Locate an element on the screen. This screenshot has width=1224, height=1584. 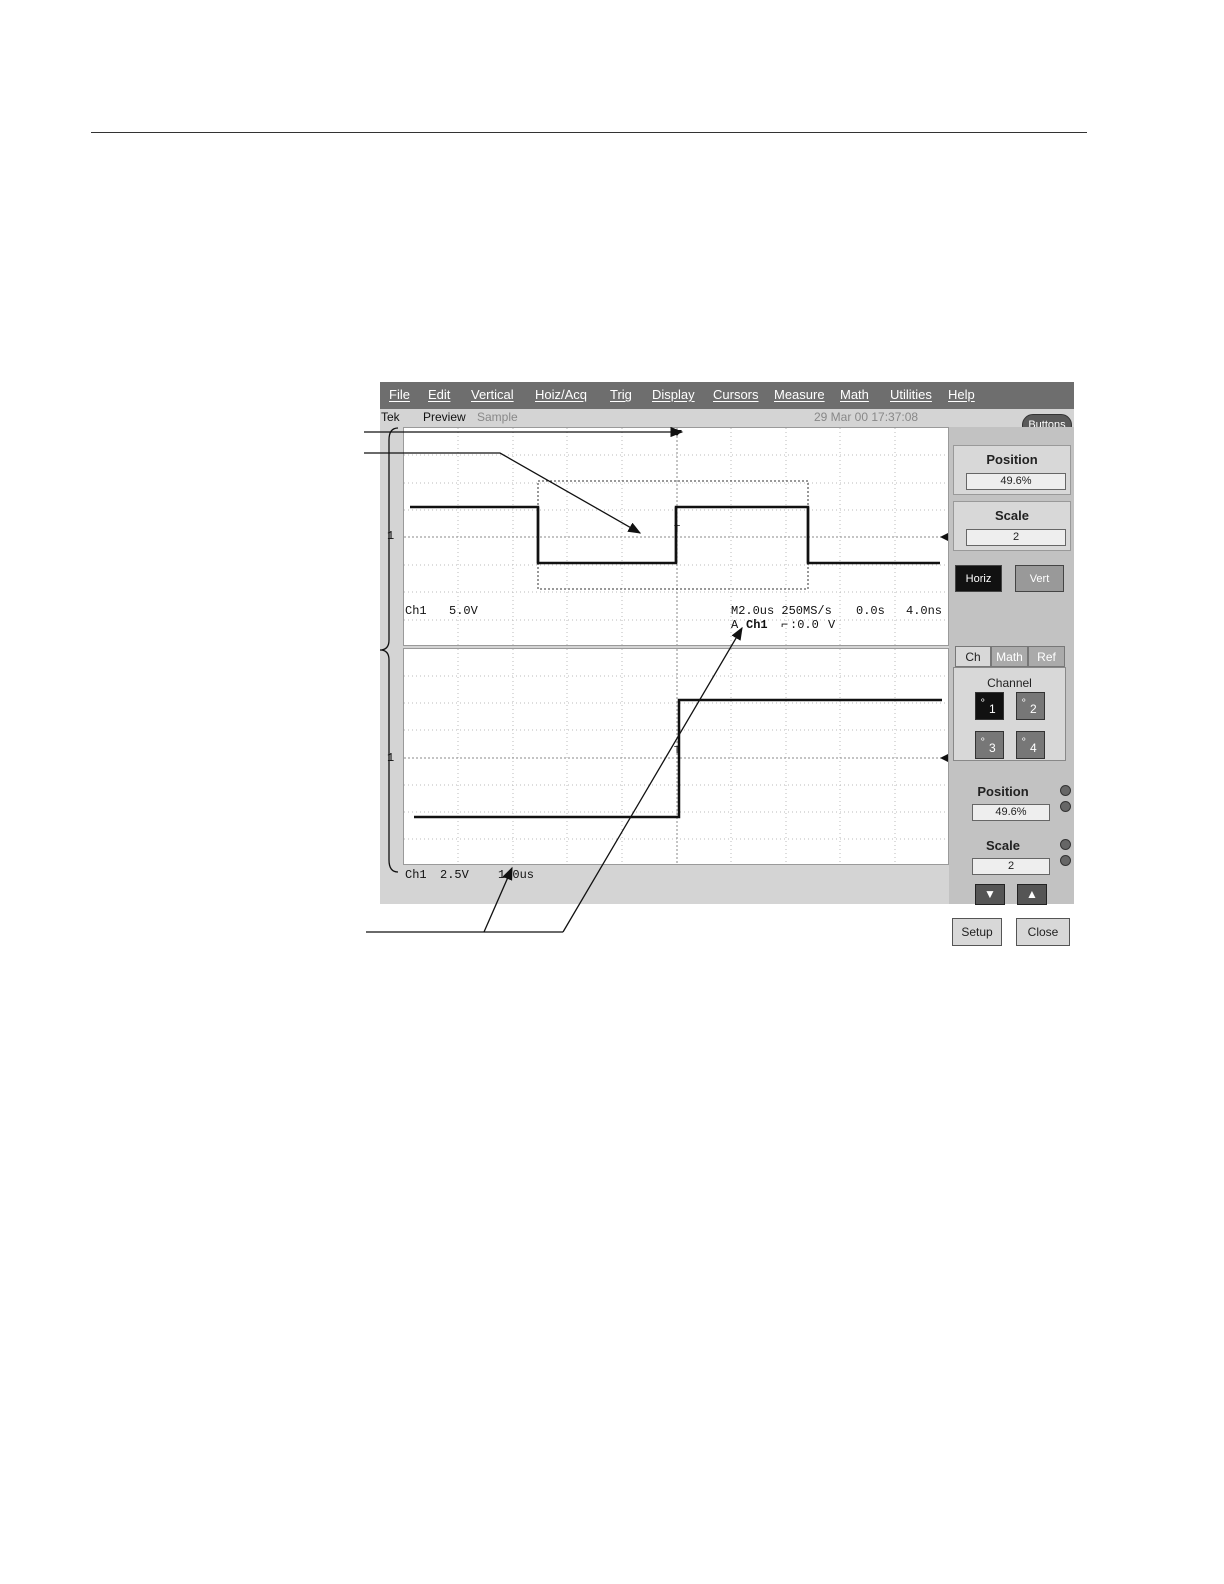
callout-timebase-readout is located at coordinates (652, 779).